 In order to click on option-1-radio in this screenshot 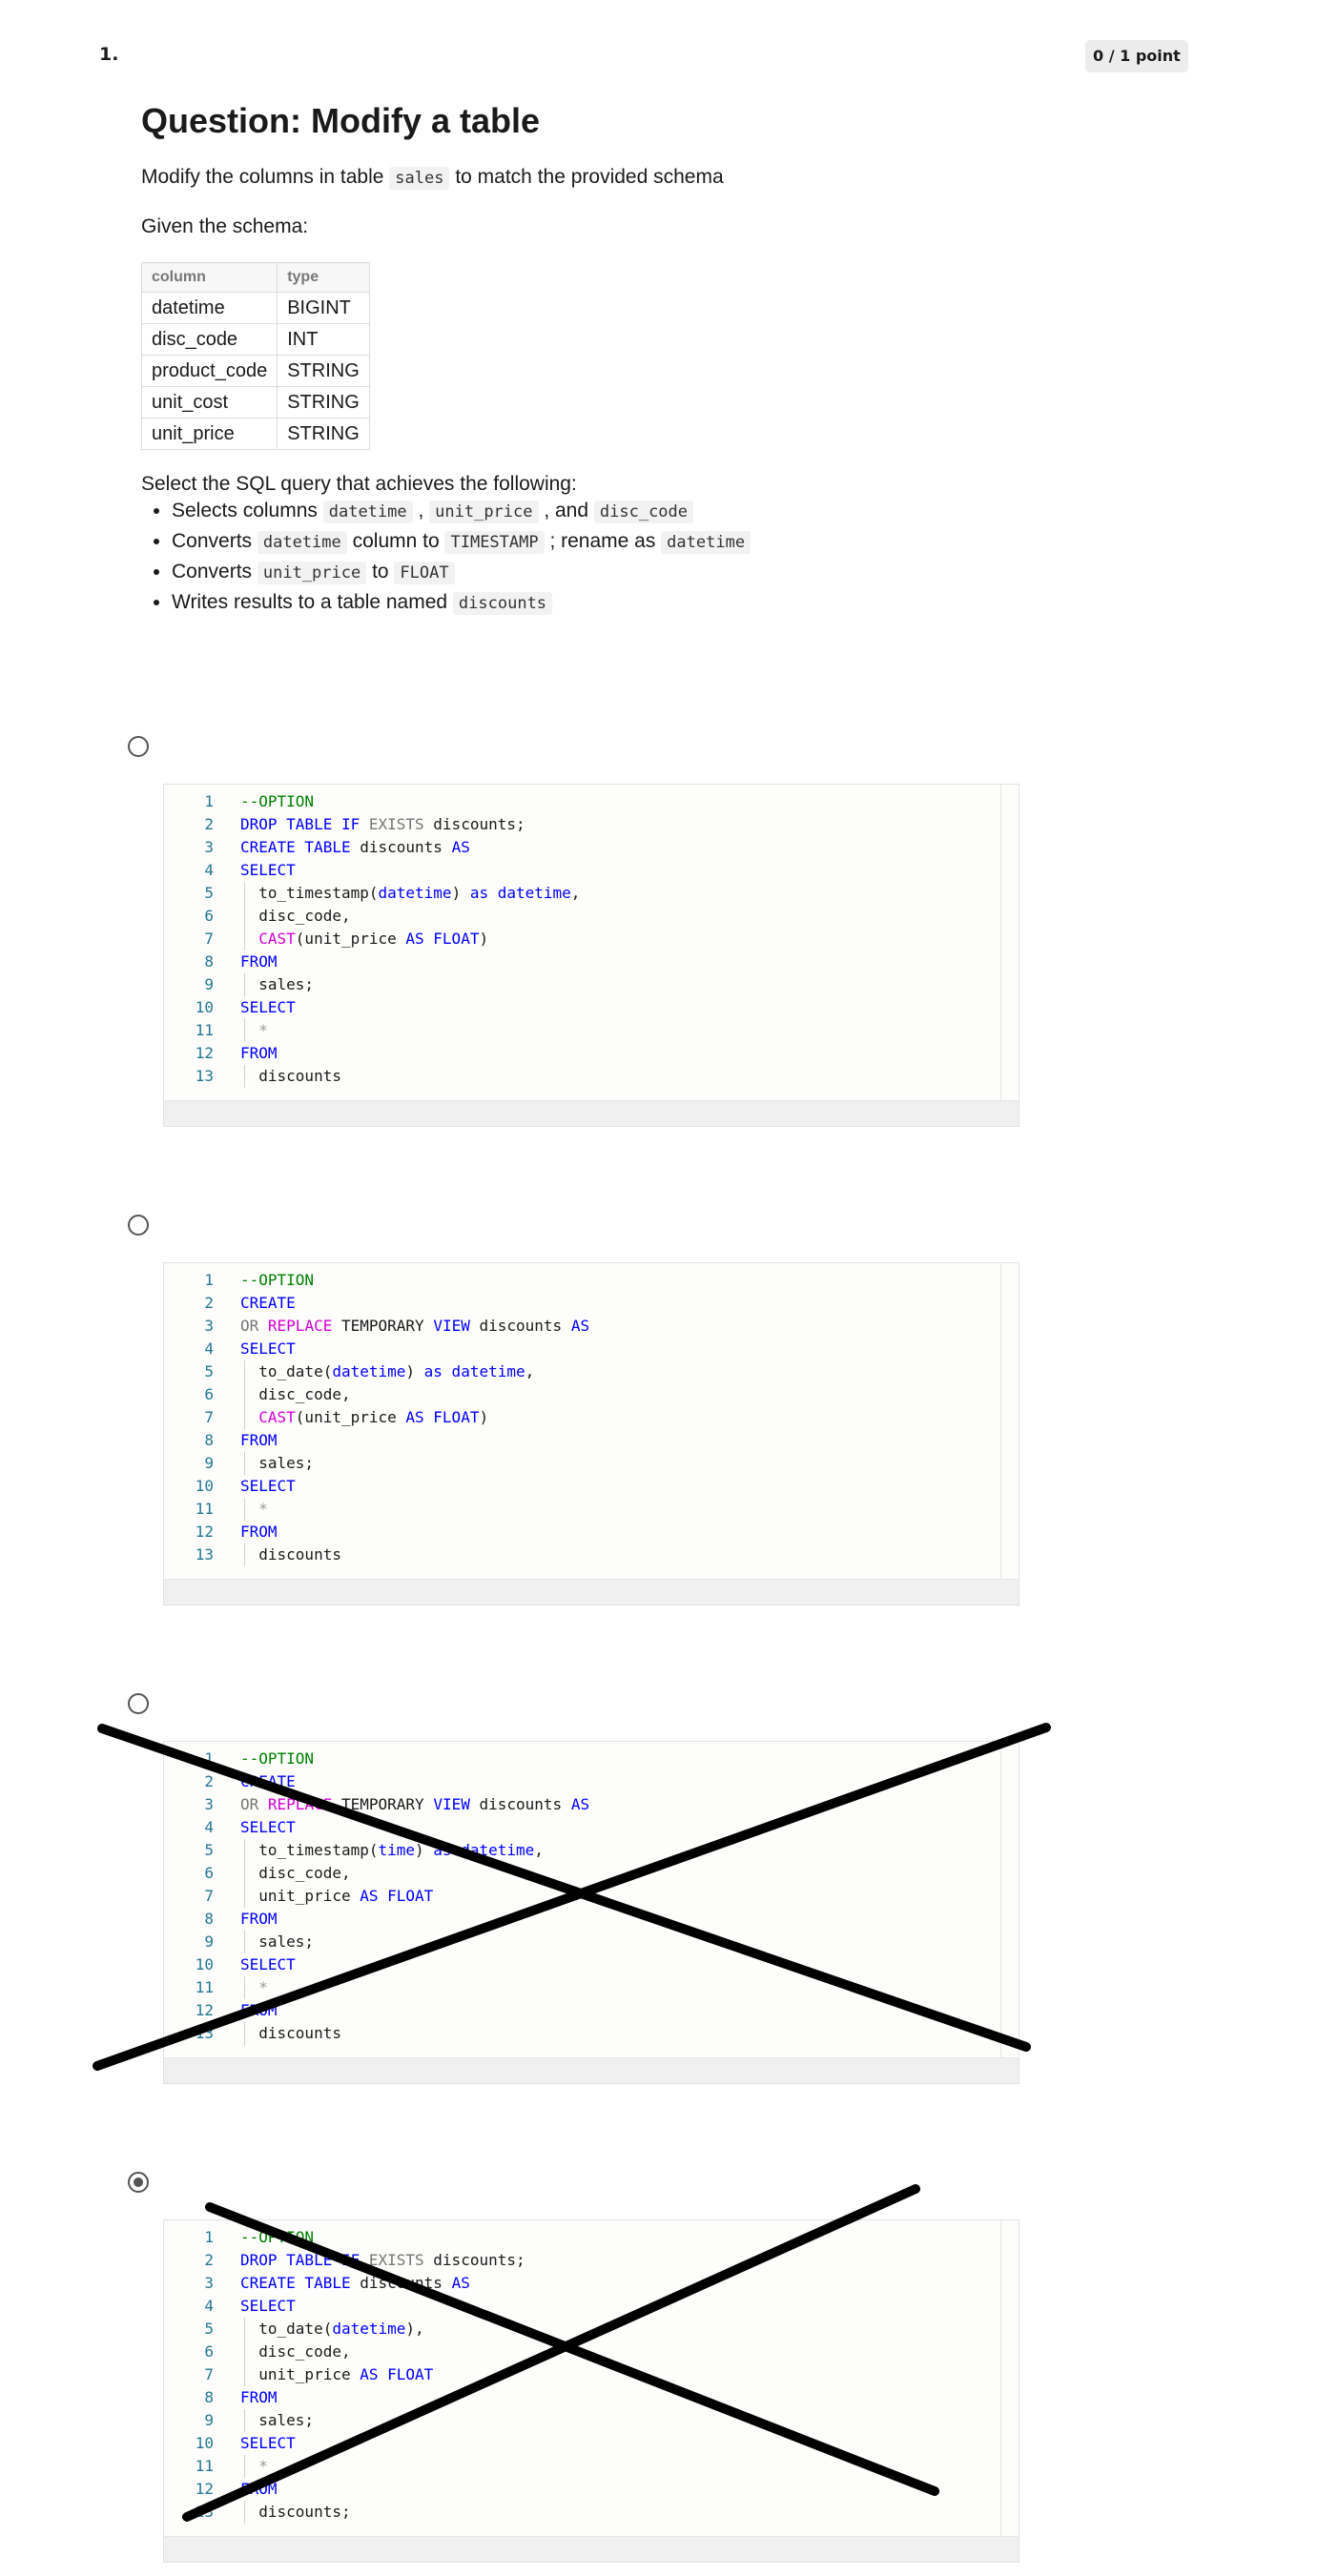, I will do `click(138, 747)`.